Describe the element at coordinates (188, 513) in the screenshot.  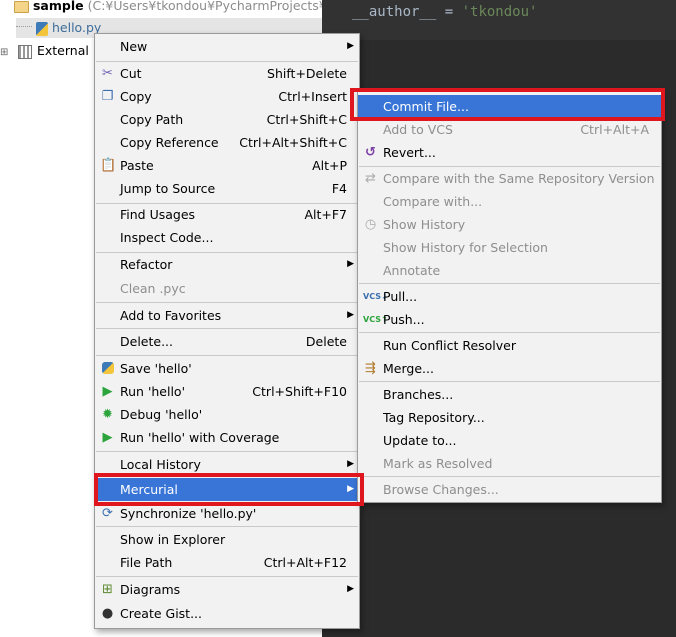
I see `menu-item-label: Synchronize 'hello.py'` at that location.